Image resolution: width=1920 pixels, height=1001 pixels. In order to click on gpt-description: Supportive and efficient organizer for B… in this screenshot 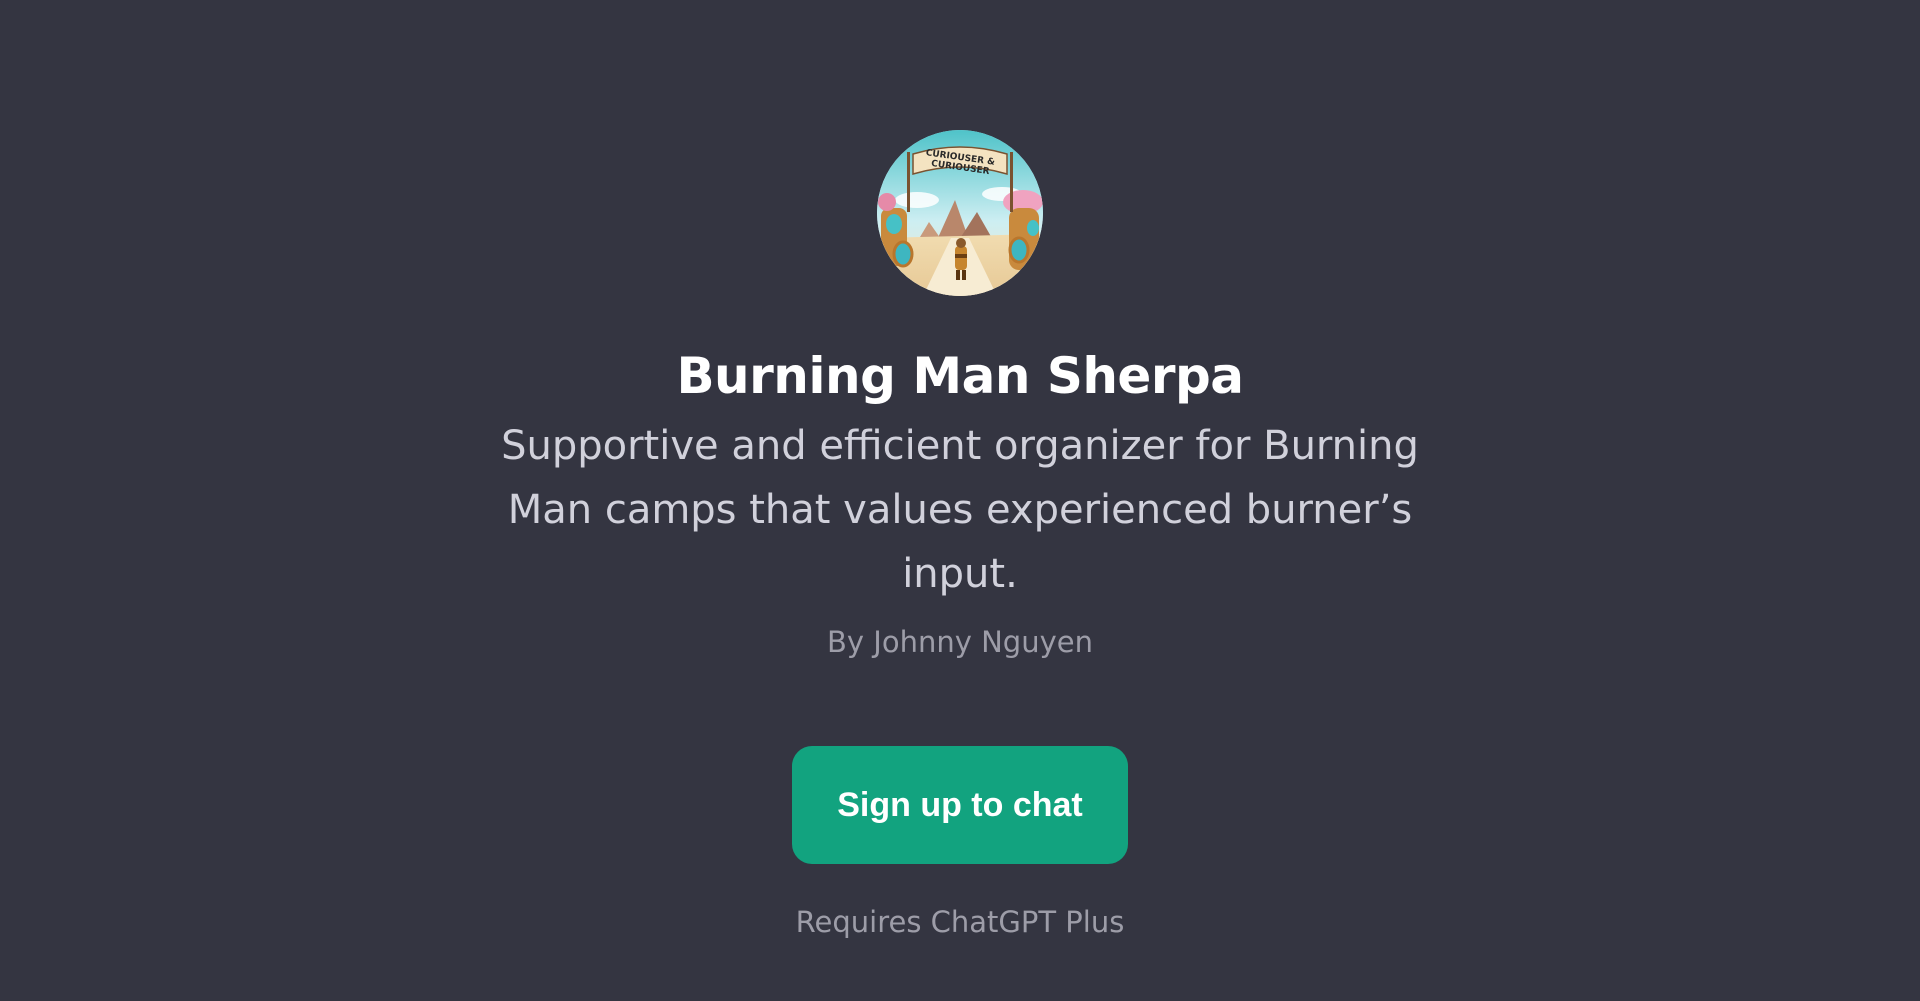, I will do `click(960, 510)`.